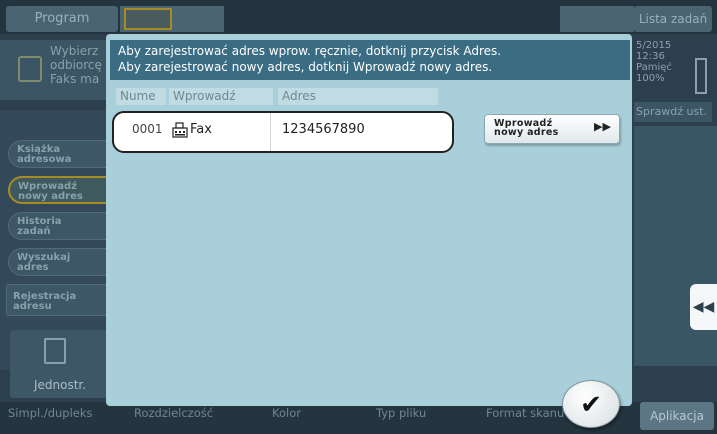 Image resolution: width=717 pixels, height=434 pixels. I want to click on column-header-number: Nume, so click(141, 96).